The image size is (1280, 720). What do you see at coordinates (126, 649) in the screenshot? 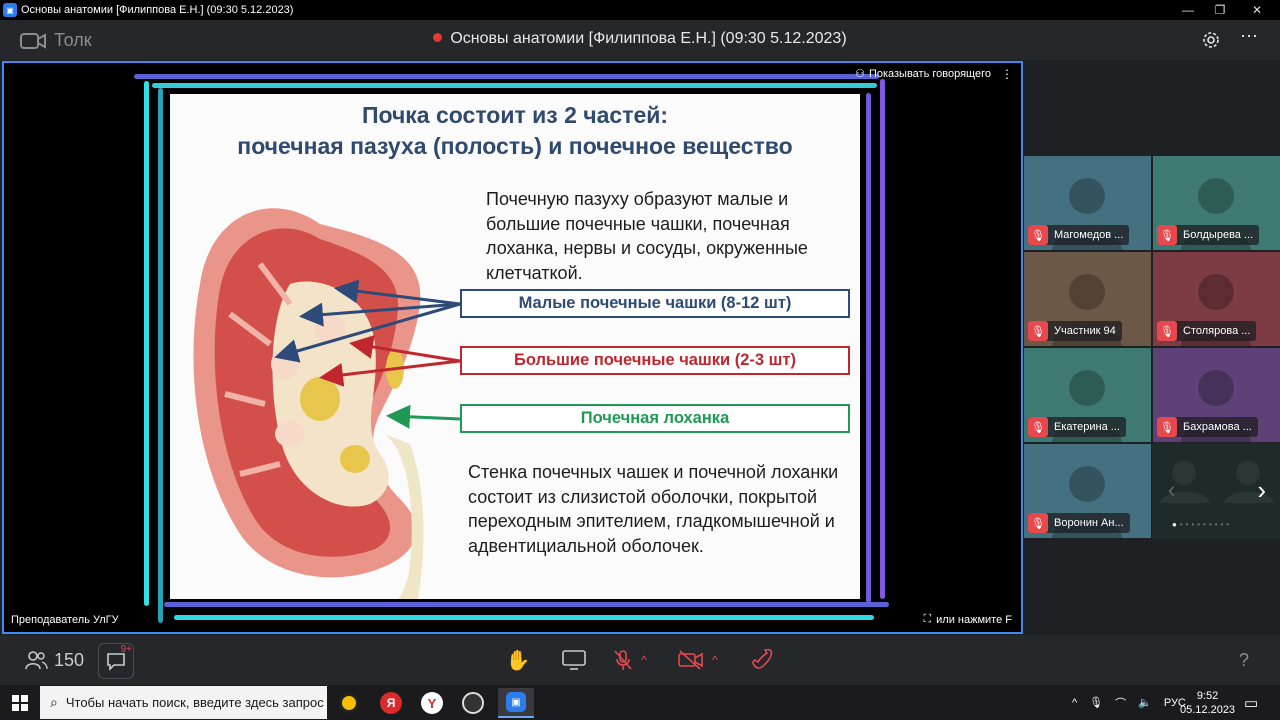
I see `chat-badge: 9+` at bounding box center [126, 649].